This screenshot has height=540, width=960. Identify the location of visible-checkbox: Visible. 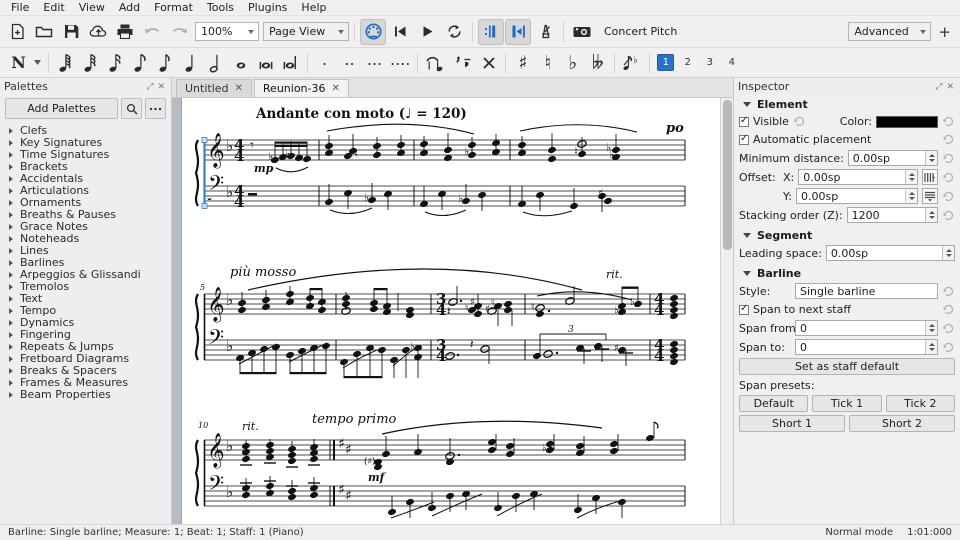
(764, 121).